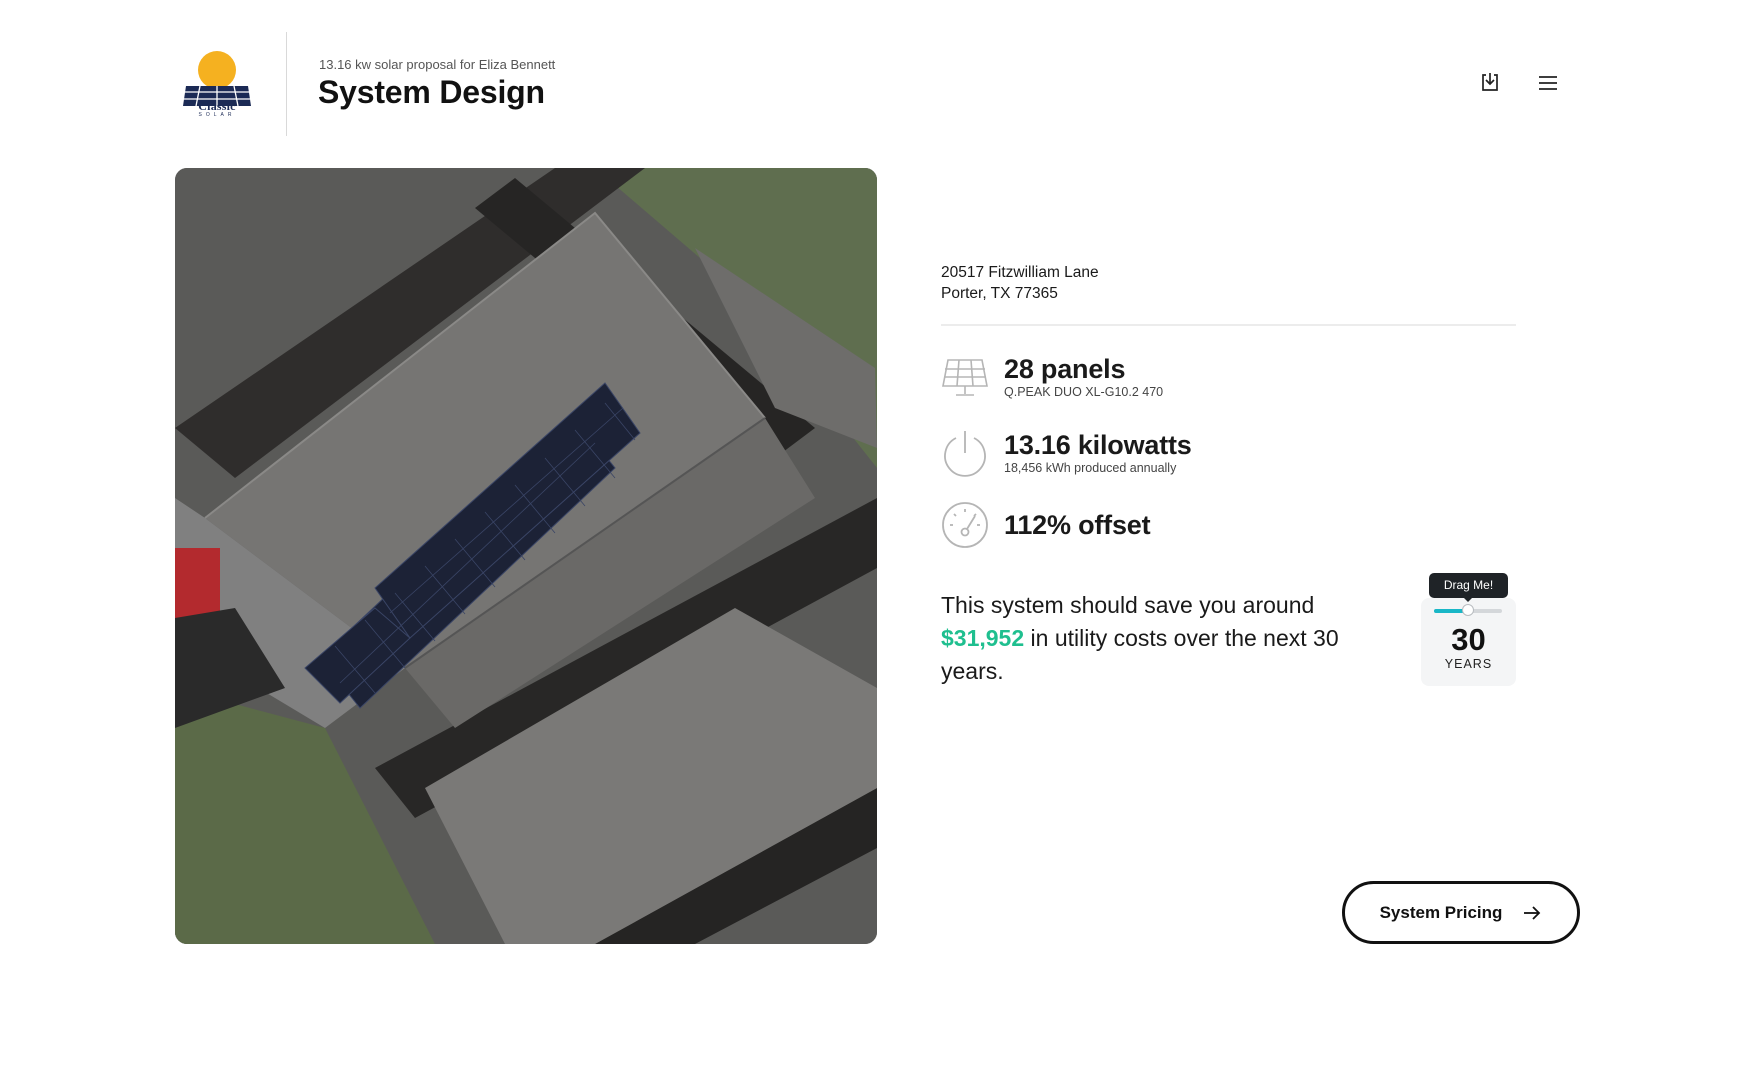  I want to click on stat-panels: 28 panels Q.PEAK DUO XL-G10.2 470, so click(1051, 377).